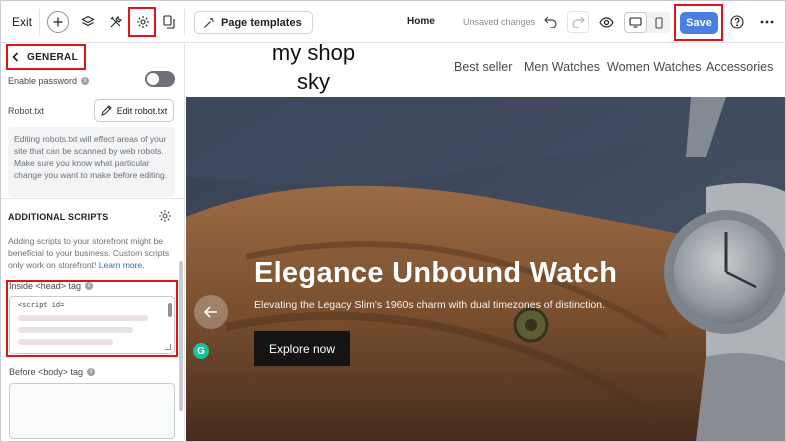  I want to click on nav-men-watches: Men Watches, so click(562, 67).